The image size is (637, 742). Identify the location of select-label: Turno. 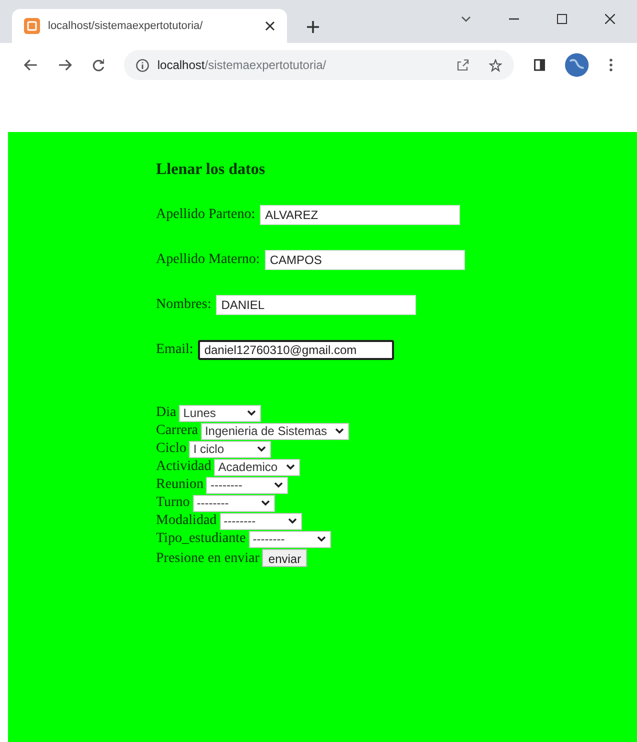
(173, 503).